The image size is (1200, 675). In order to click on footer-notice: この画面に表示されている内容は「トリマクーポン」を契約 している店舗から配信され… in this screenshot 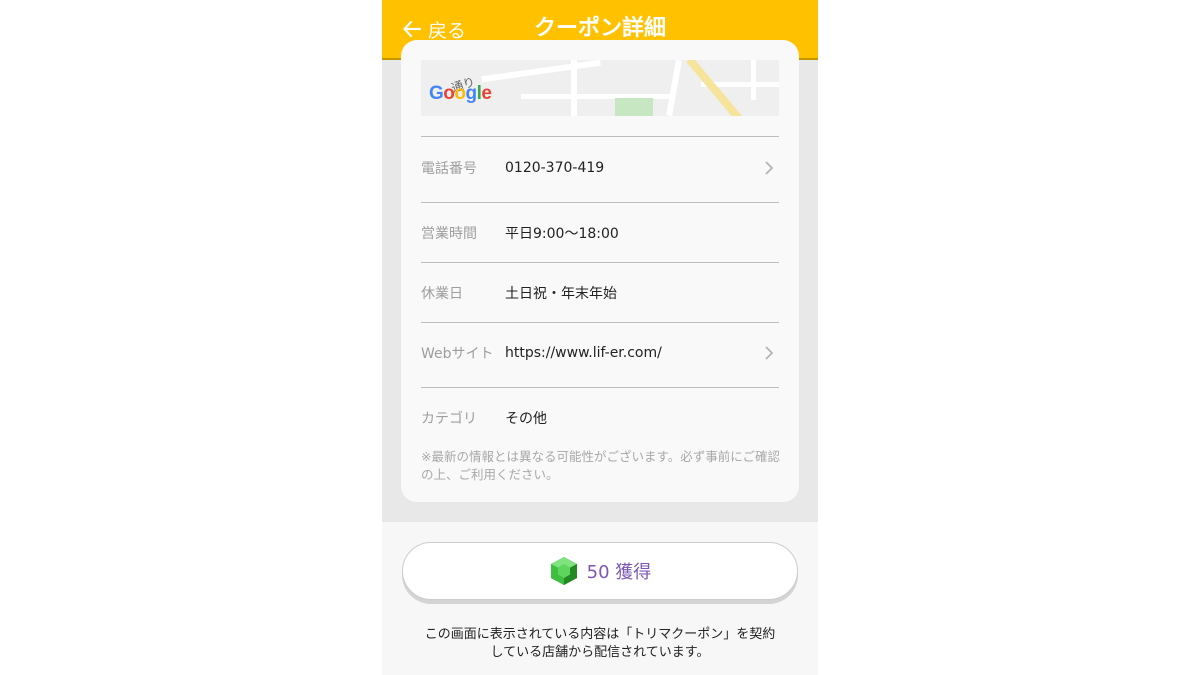, I will do `click(600, 644)`.